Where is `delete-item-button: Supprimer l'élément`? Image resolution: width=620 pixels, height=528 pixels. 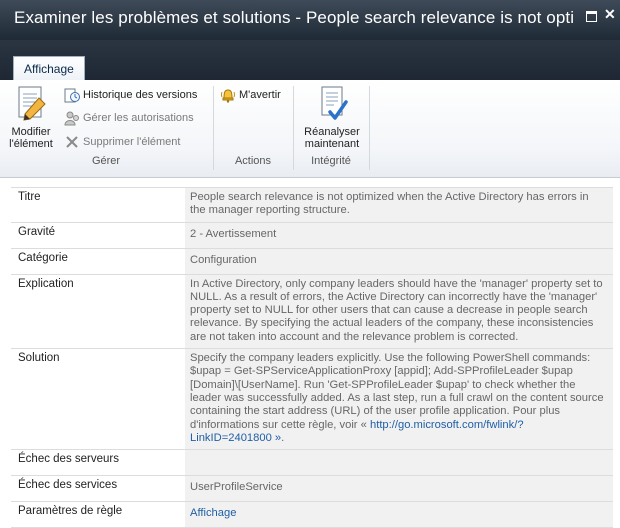
delete-item-button: Supprimer l'élément is located at coordinates (122, 142).